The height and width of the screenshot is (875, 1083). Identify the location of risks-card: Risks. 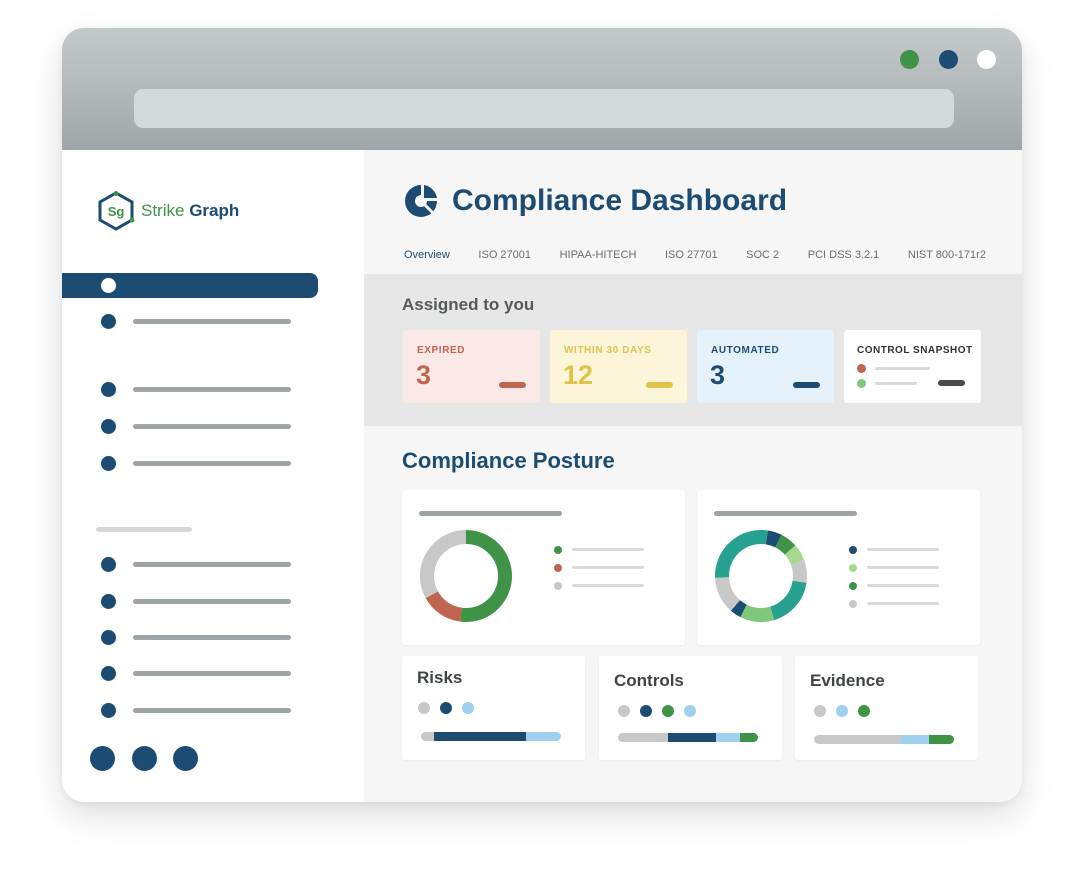
(493, 708).